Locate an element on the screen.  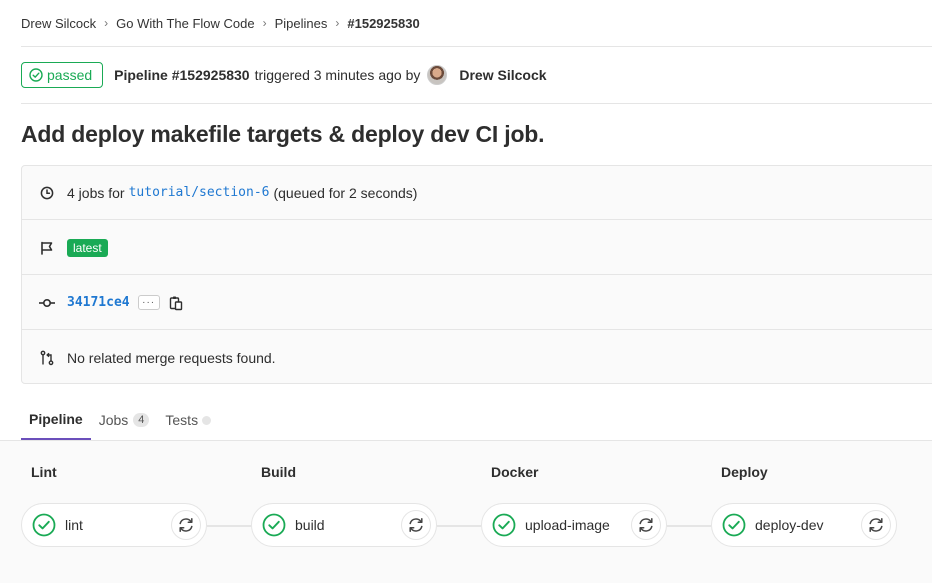
tab-tests-label: Tests is located at coordinates (182, 420).